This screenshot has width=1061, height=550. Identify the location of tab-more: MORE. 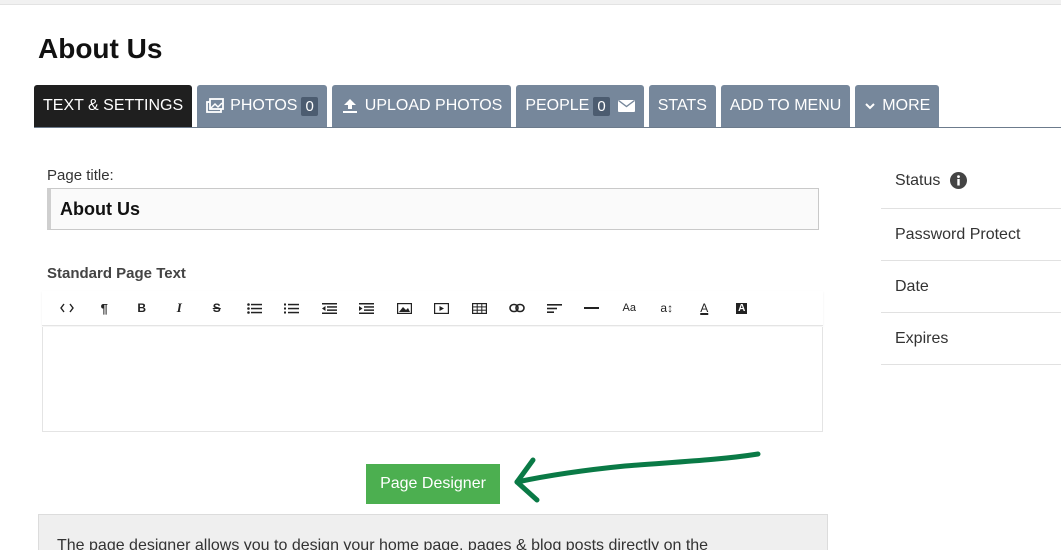
(897, 106).